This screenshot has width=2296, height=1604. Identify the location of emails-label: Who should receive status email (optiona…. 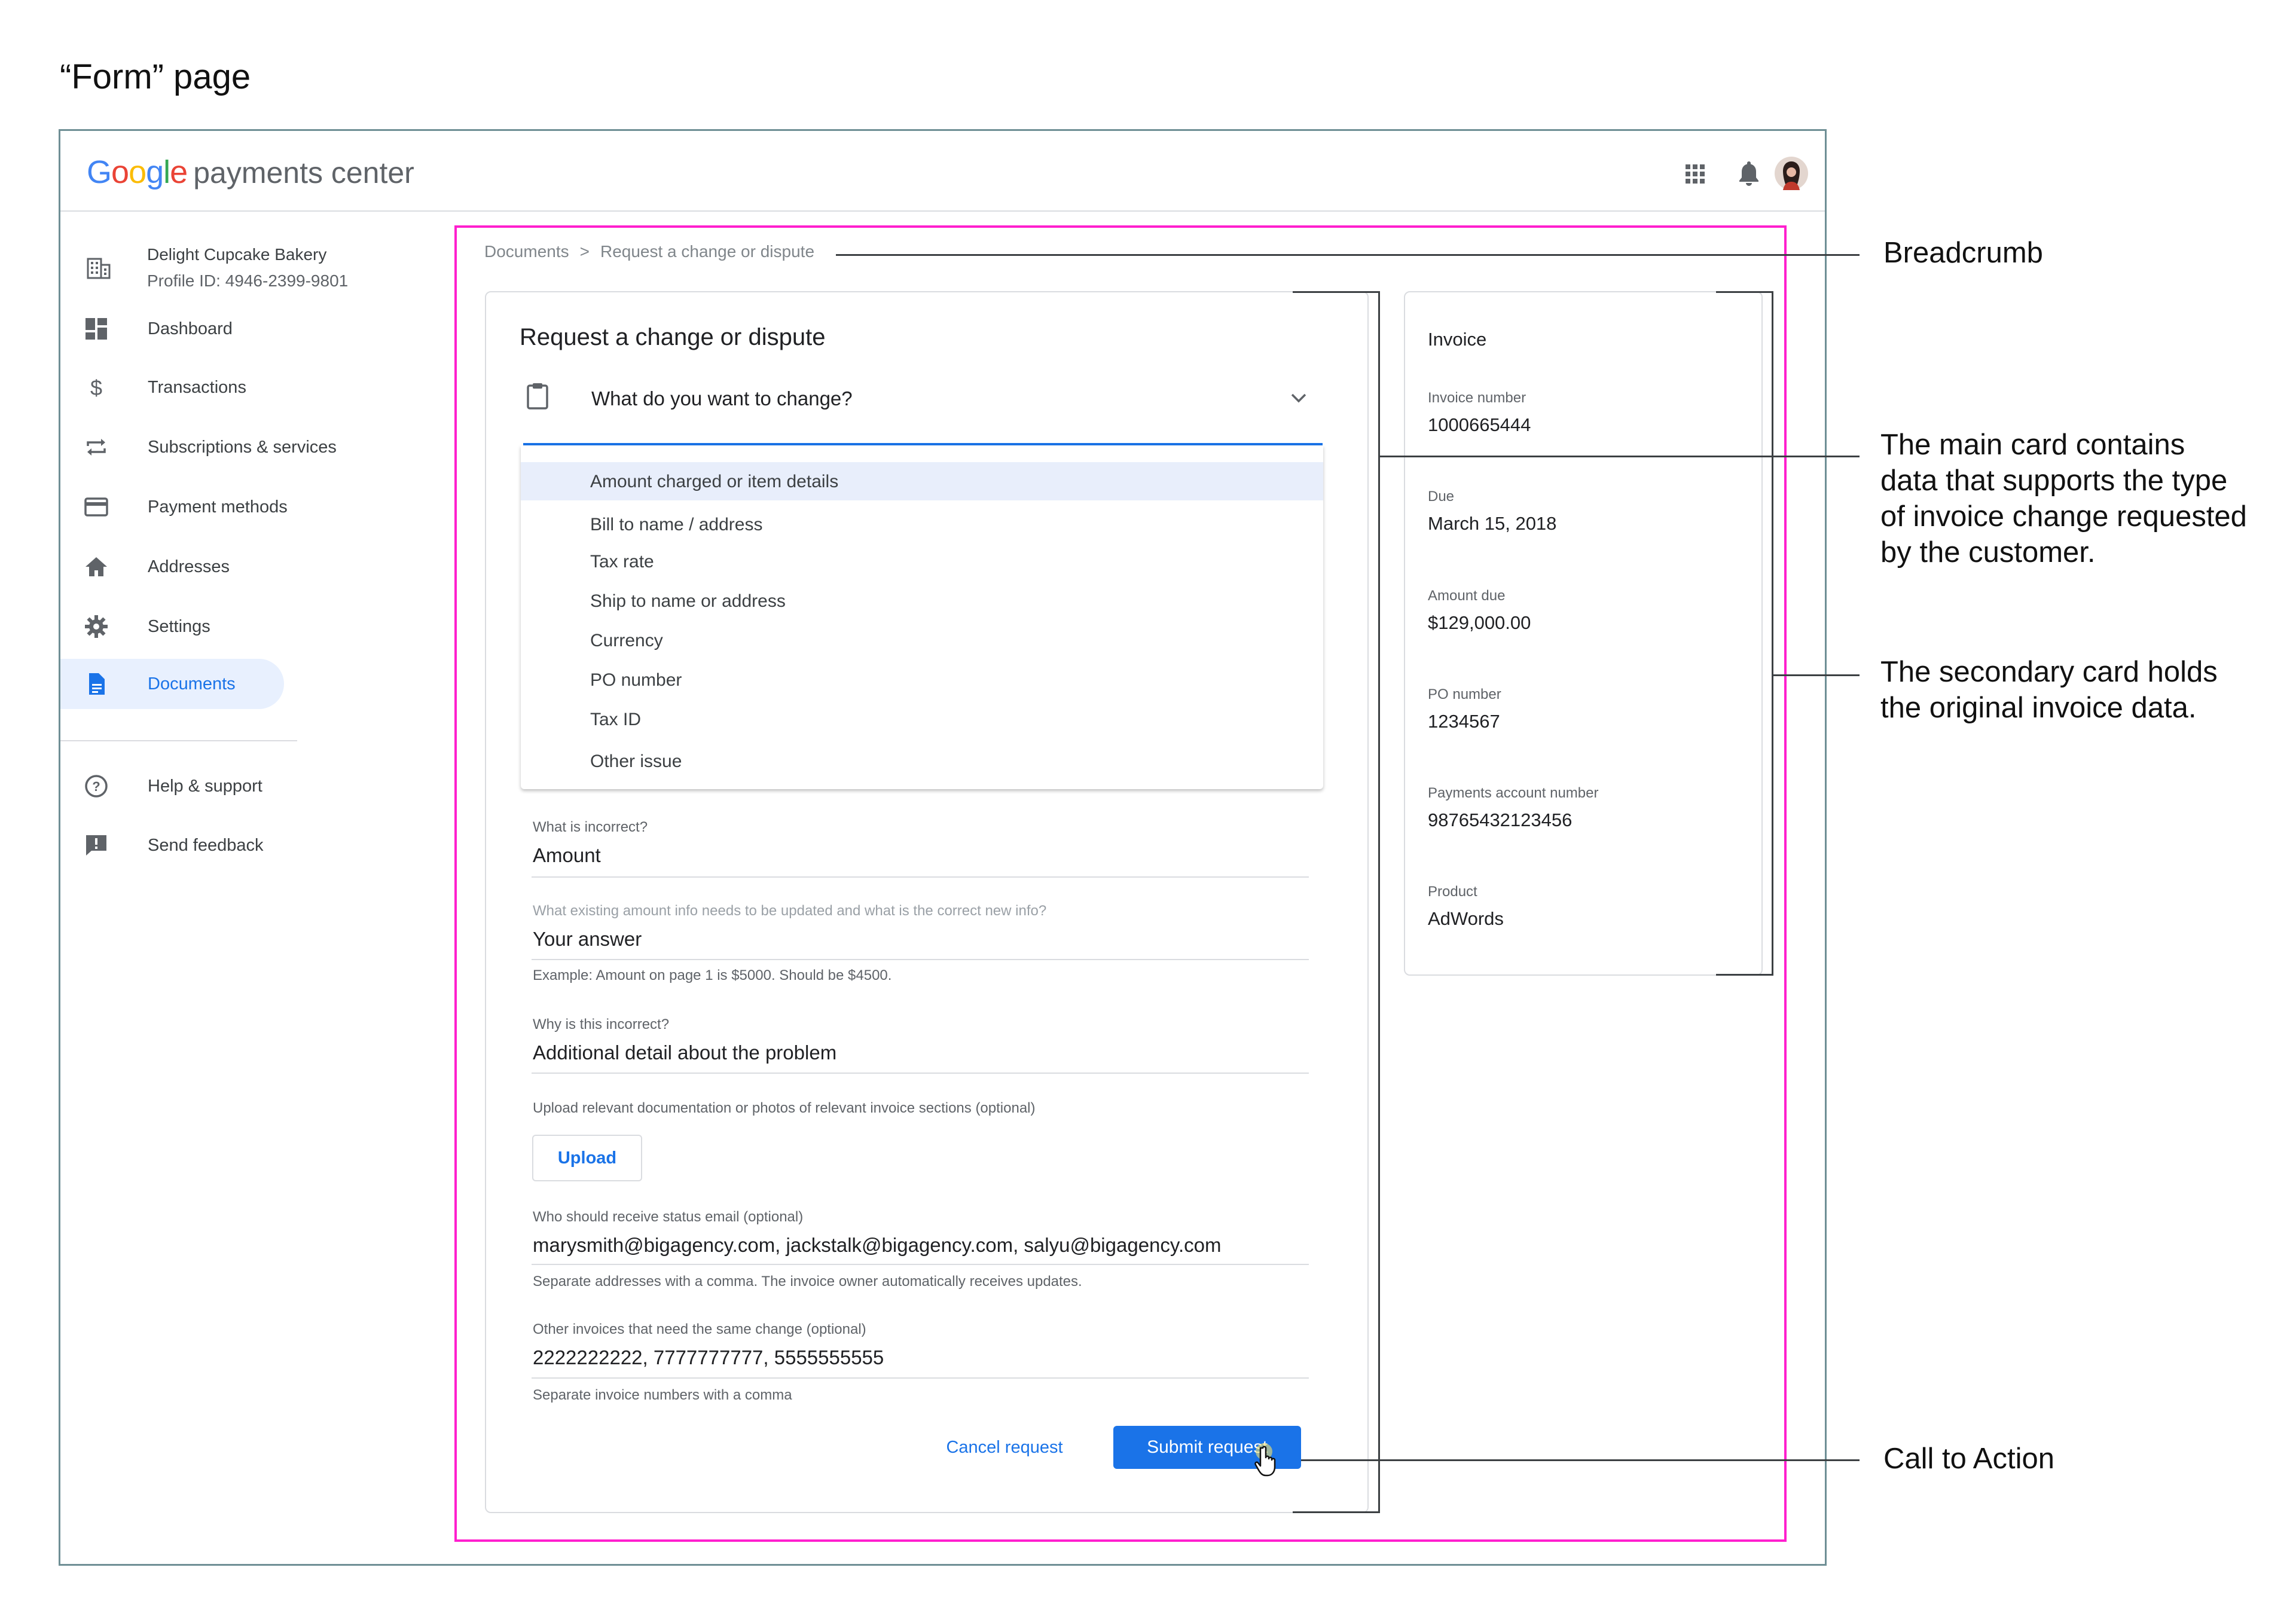
(668, 1217).